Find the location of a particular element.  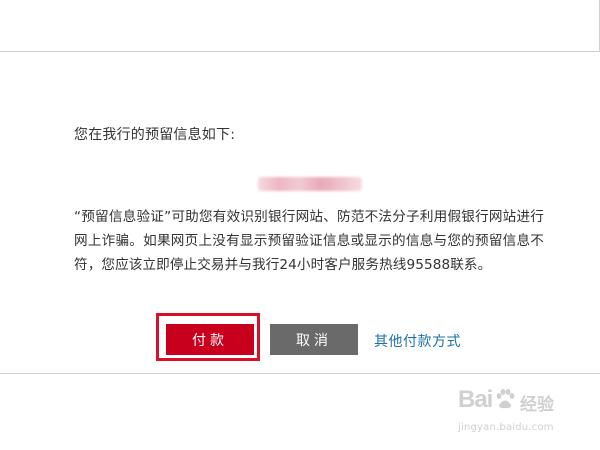

bottom-divider is located at coordinates (300, 373).